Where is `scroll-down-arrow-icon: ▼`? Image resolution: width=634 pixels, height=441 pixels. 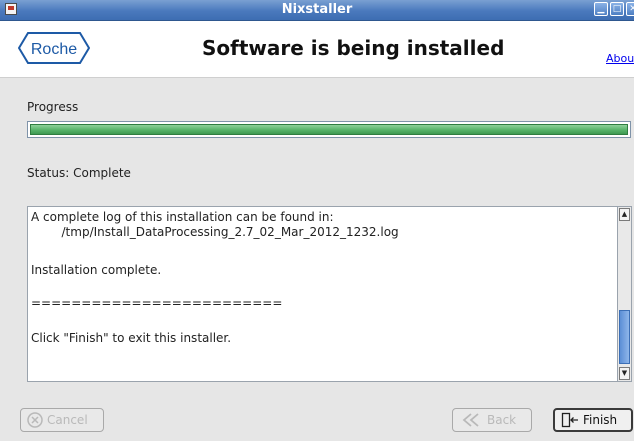
scroll-down-arrow-icon: ▼ is located at coordinates (624, 373).